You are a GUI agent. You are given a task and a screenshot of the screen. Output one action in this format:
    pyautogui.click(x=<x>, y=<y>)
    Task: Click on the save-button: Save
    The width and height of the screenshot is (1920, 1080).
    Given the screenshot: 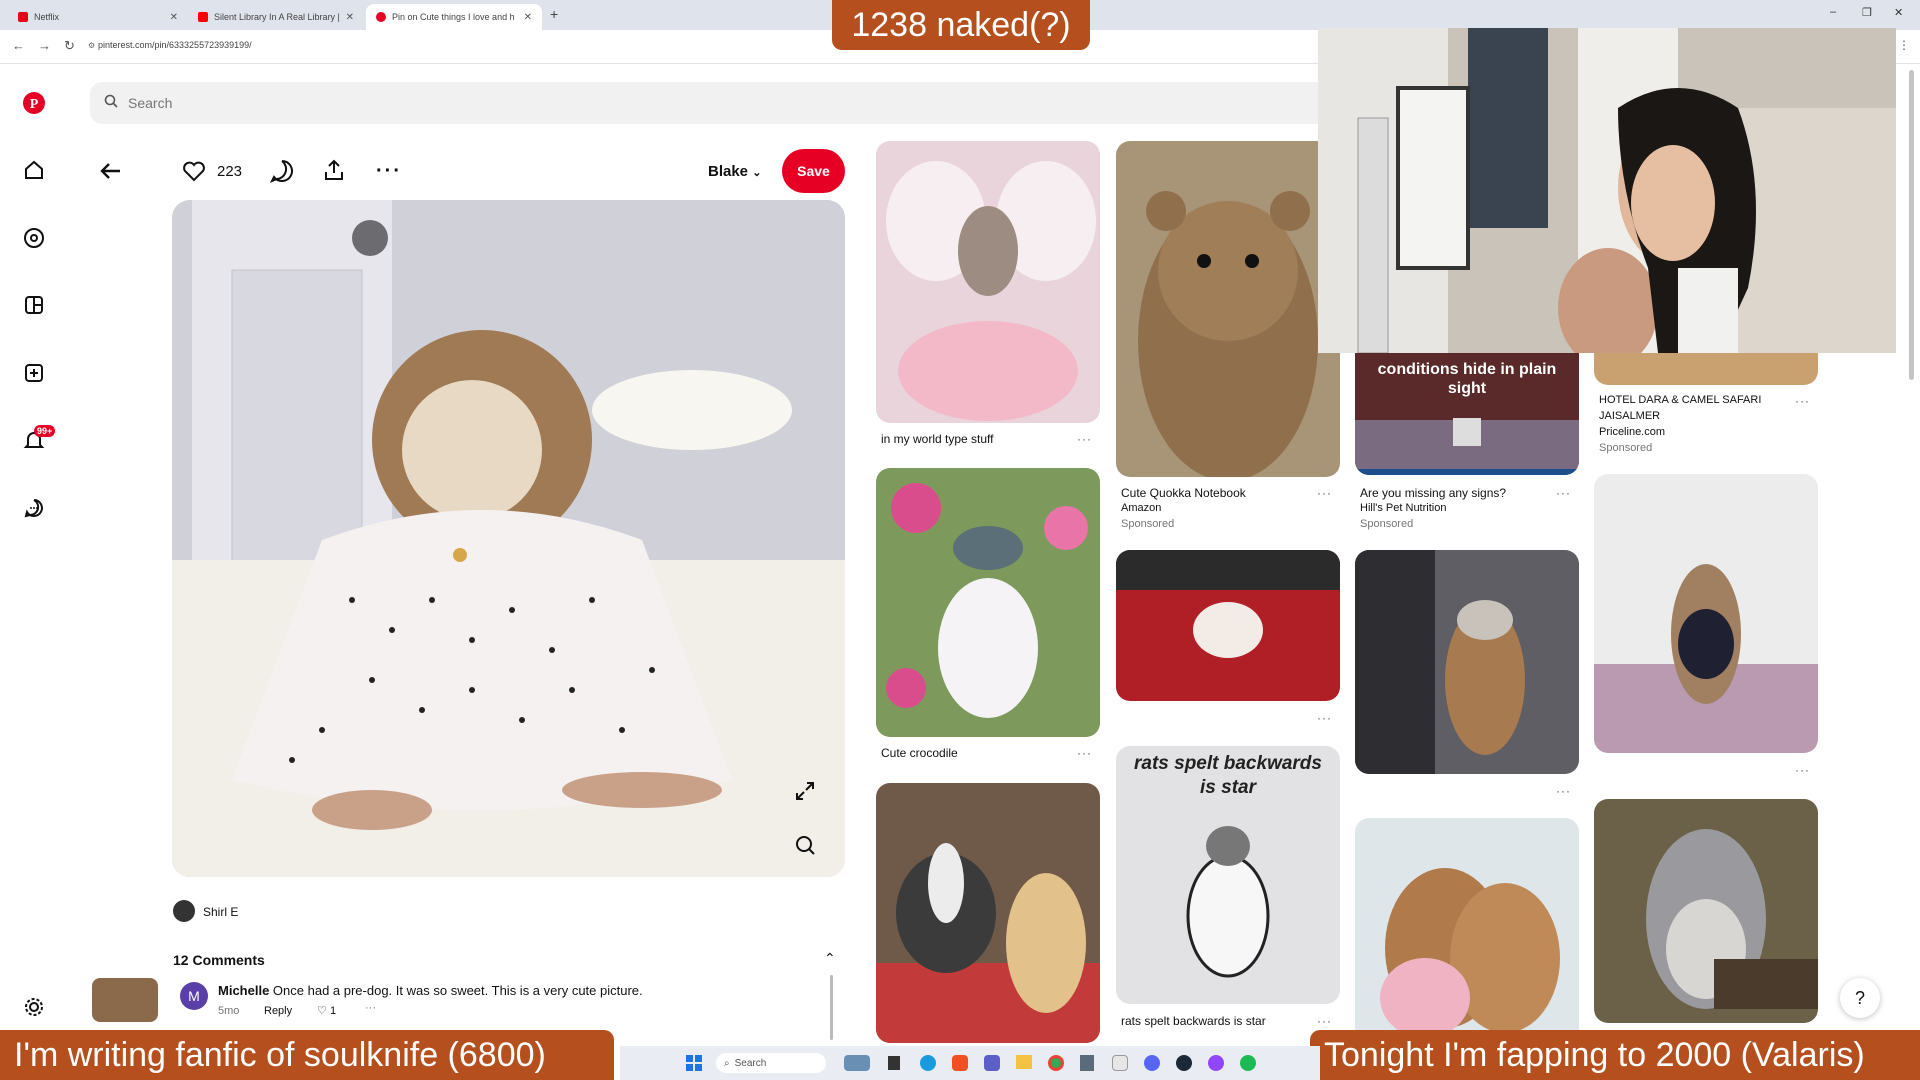 What is the action you would take?
    pyautogui.click(x=813, y=171)
    